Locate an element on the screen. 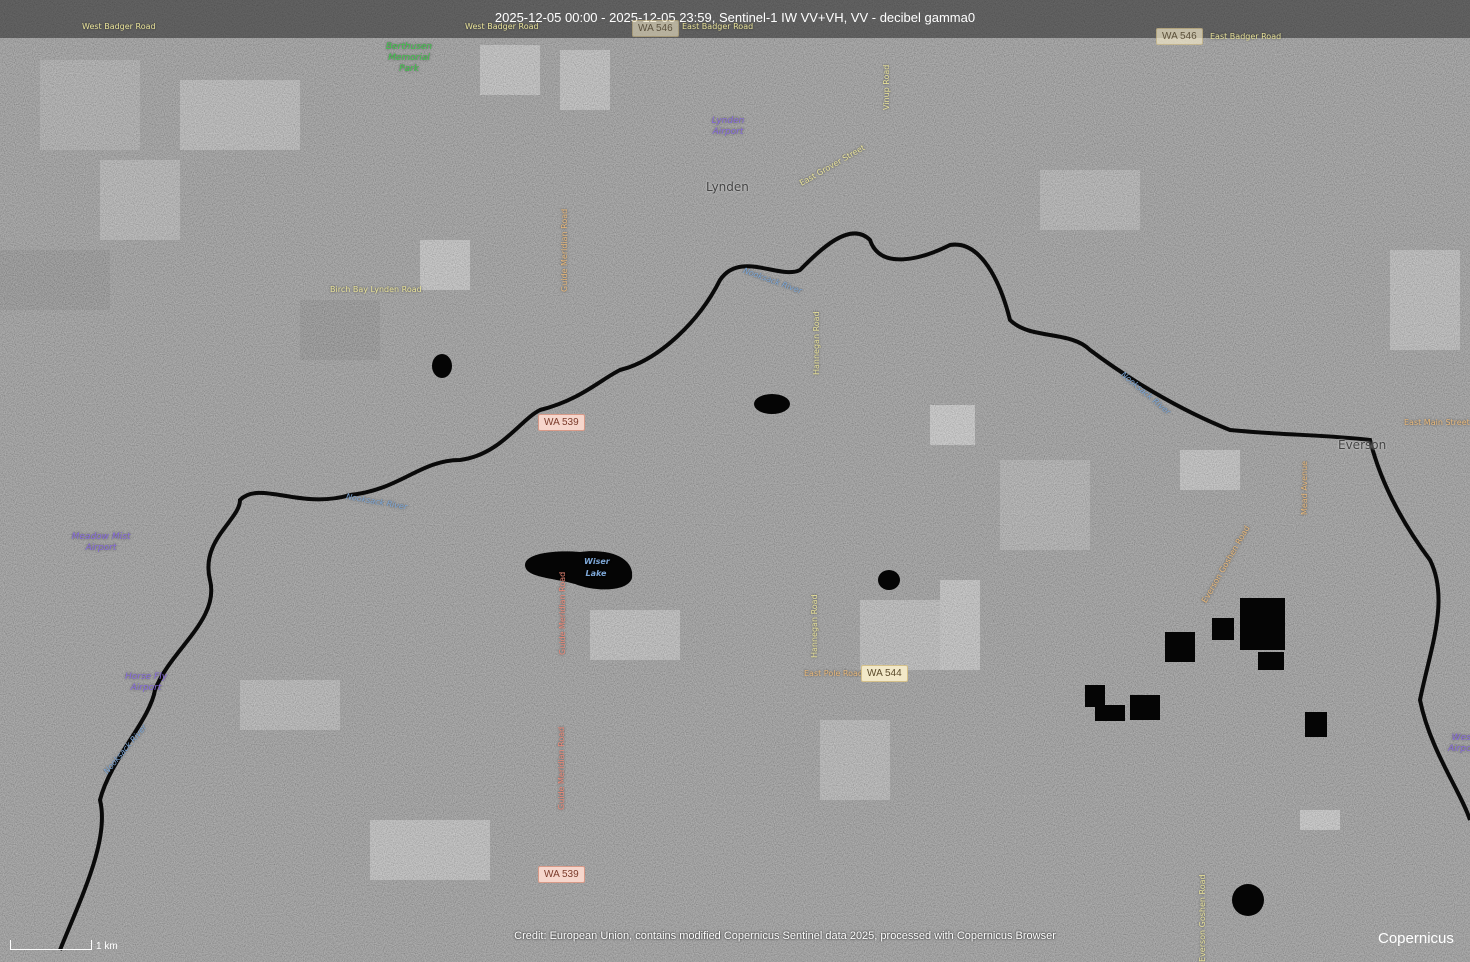 The image size is (1470, 962). road-label-east-pole: East Pole Road is located at coordinates (833, 673).